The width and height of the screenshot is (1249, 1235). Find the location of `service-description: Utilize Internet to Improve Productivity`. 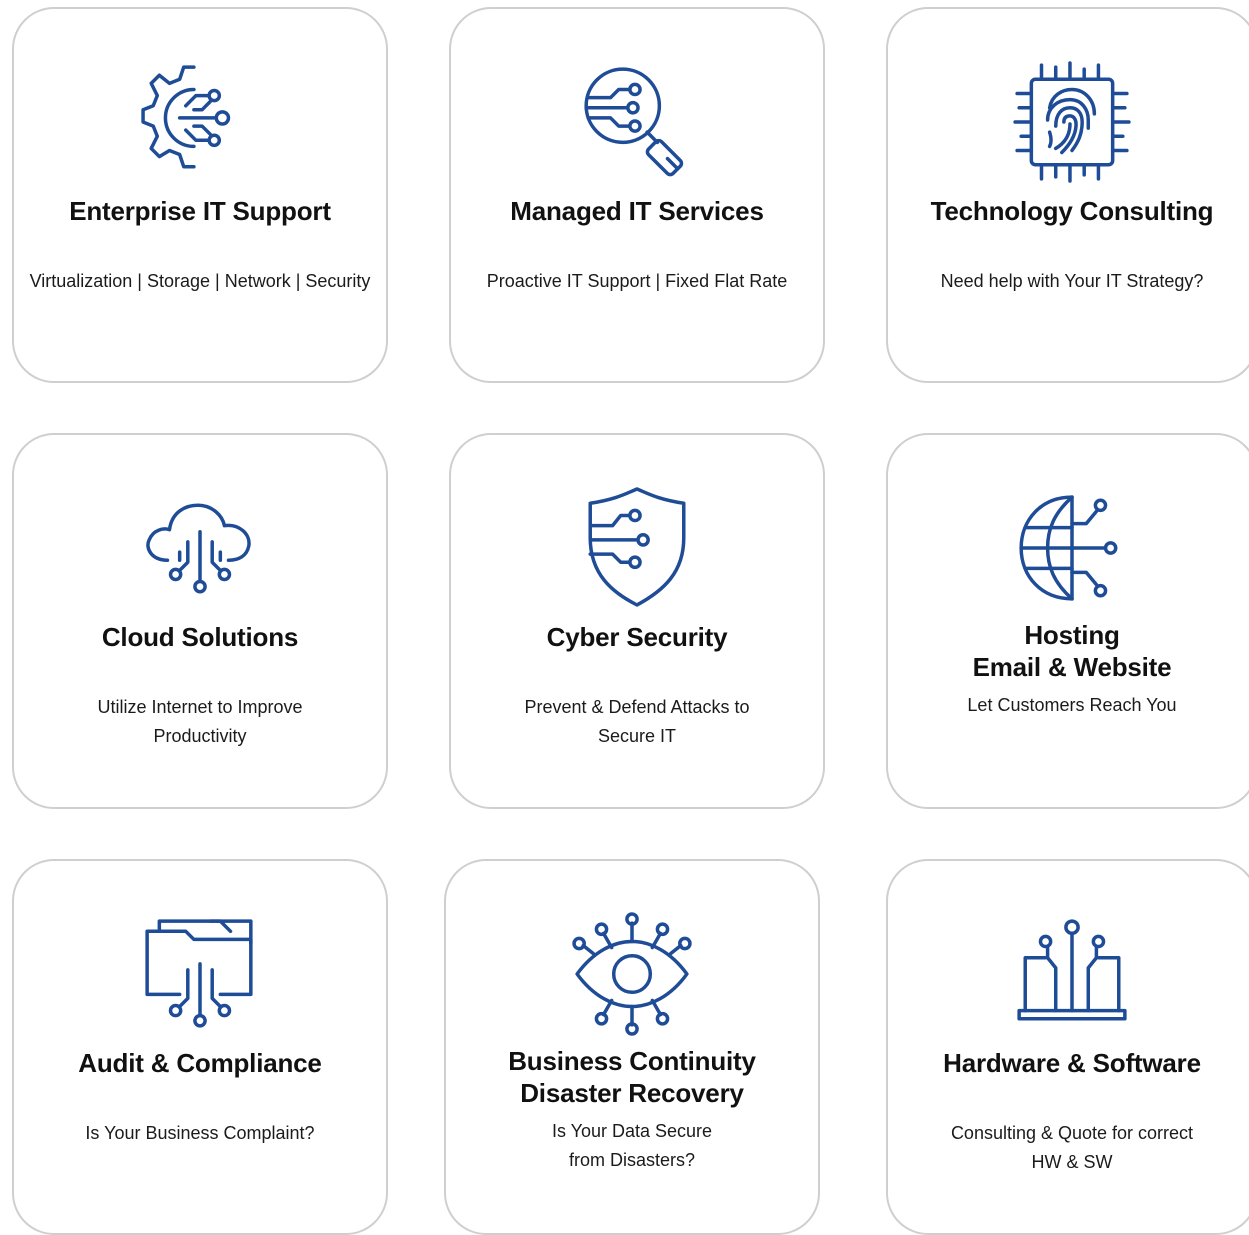

service-description: Utilize Internet to Improve Productivity is located at coordinates (200, 722).